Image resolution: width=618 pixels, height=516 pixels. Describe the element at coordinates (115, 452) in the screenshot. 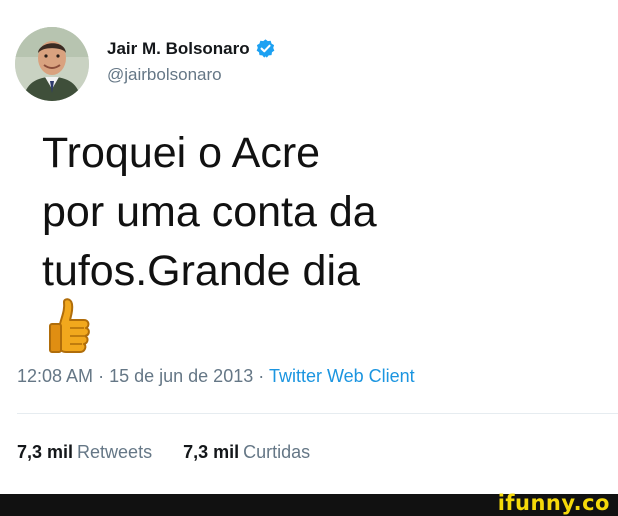

I see `retweets-label: Retweets` at that location.